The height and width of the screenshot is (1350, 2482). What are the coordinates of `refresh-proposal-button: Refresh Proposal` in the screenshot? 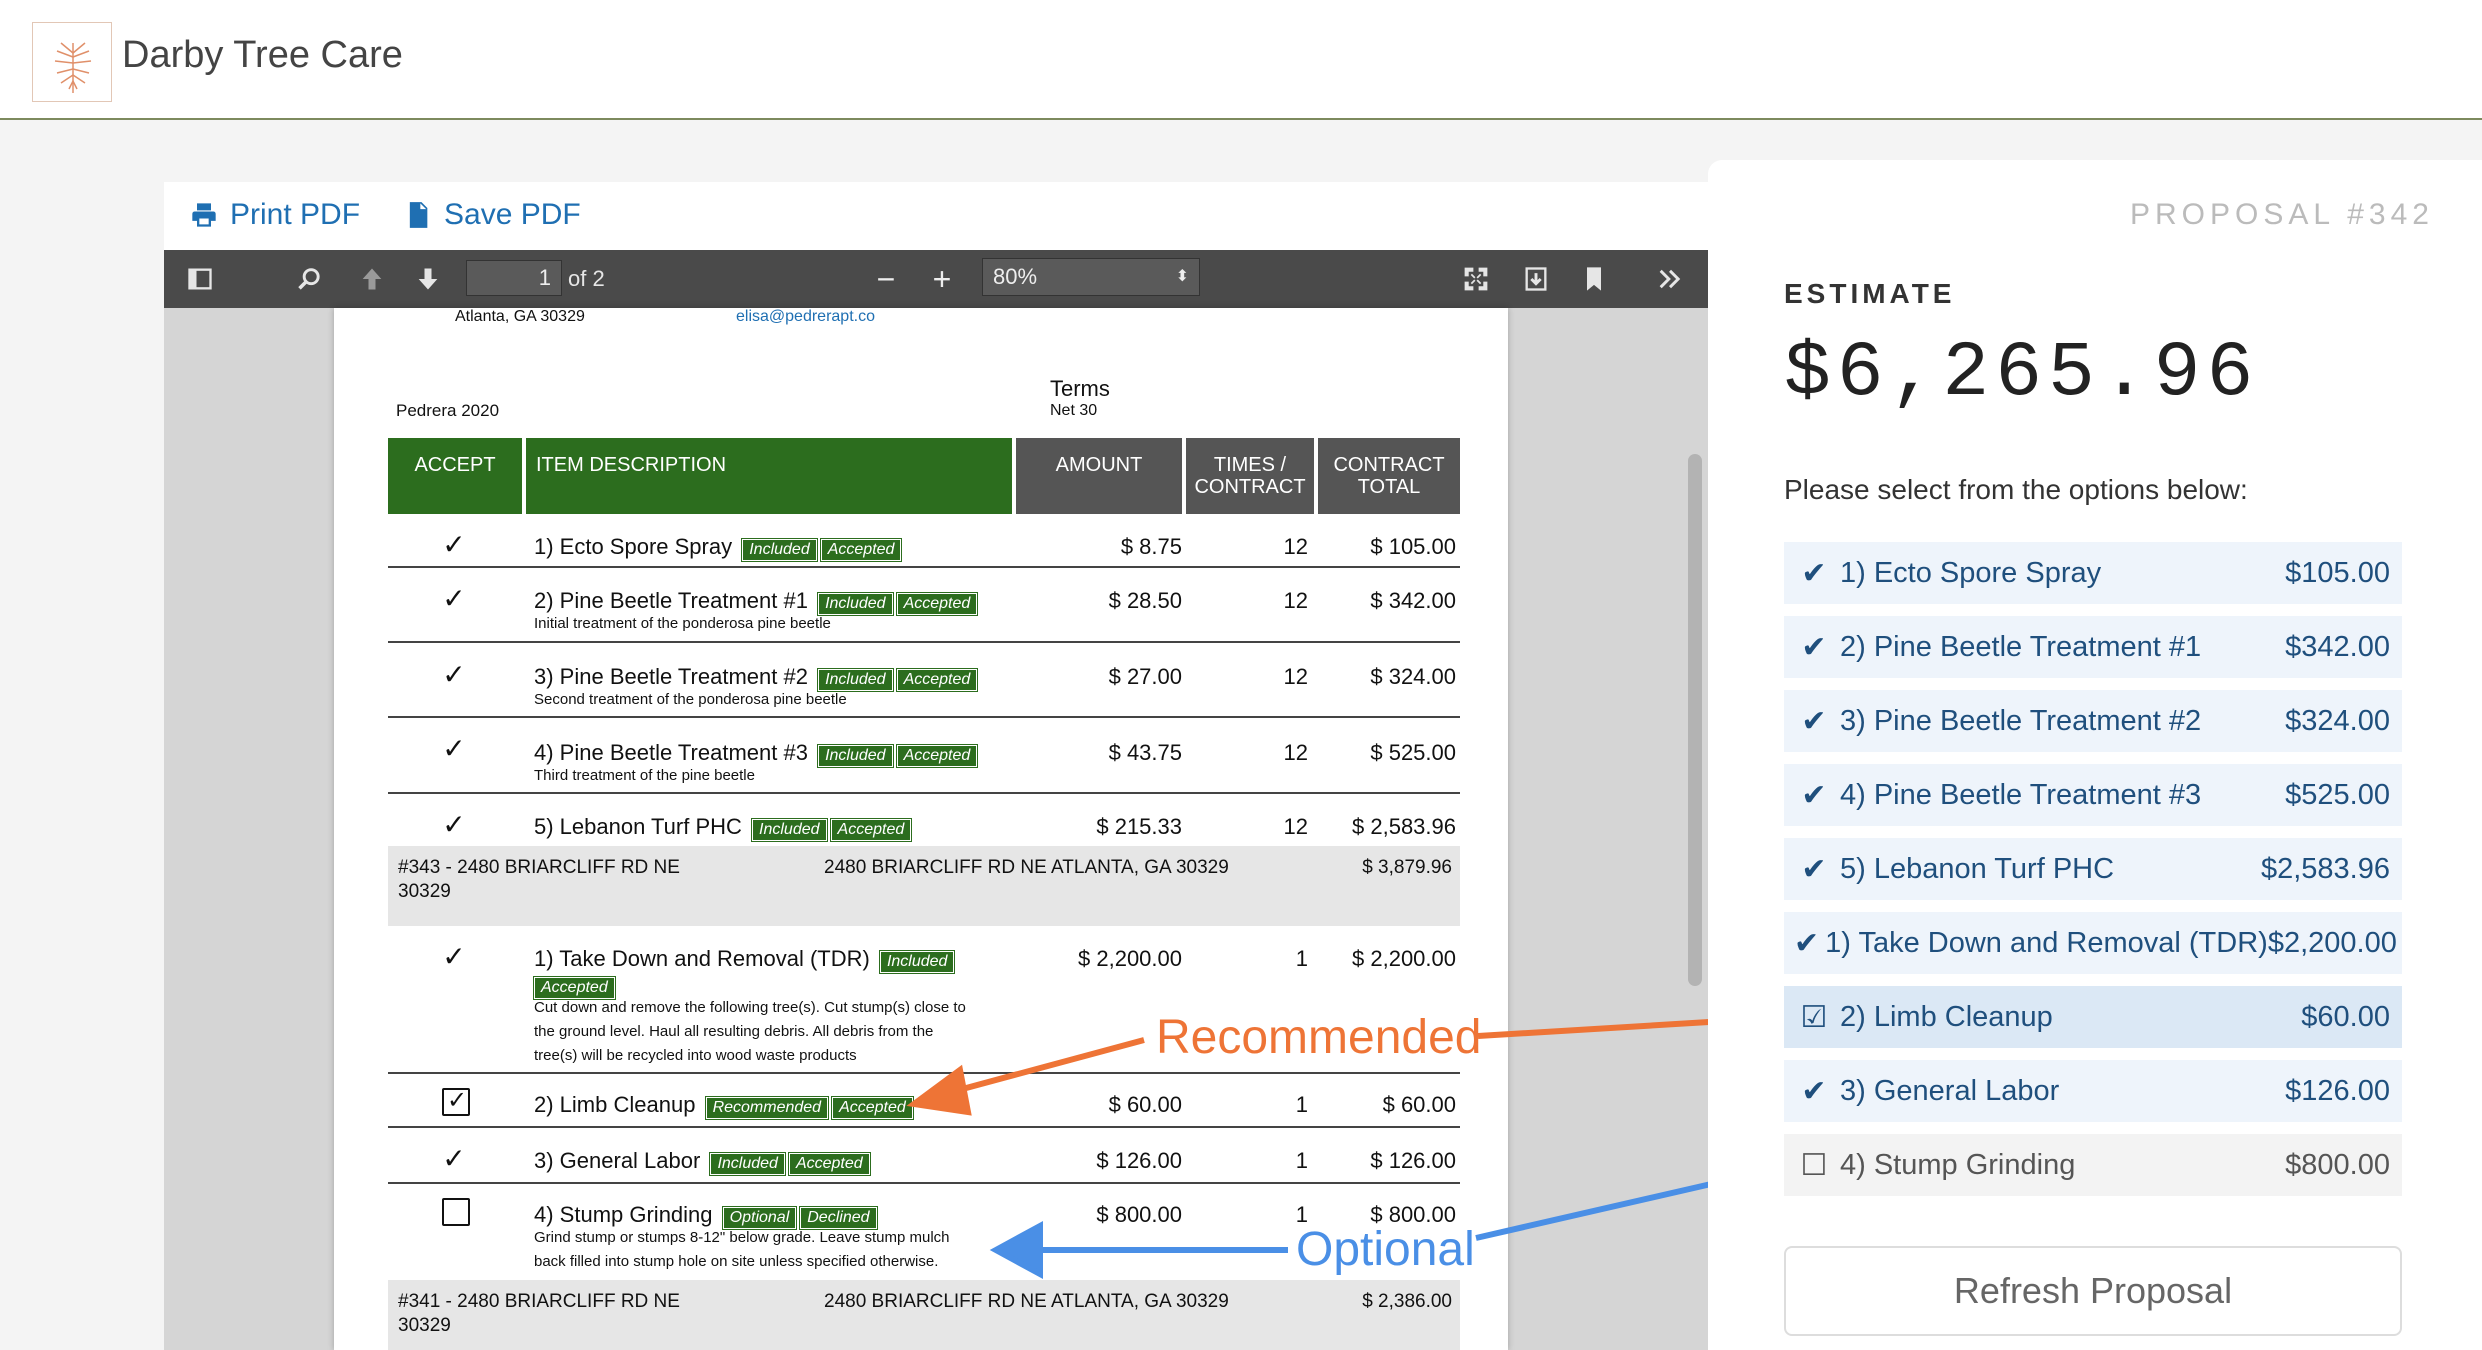 It's located at (2093, 1291).